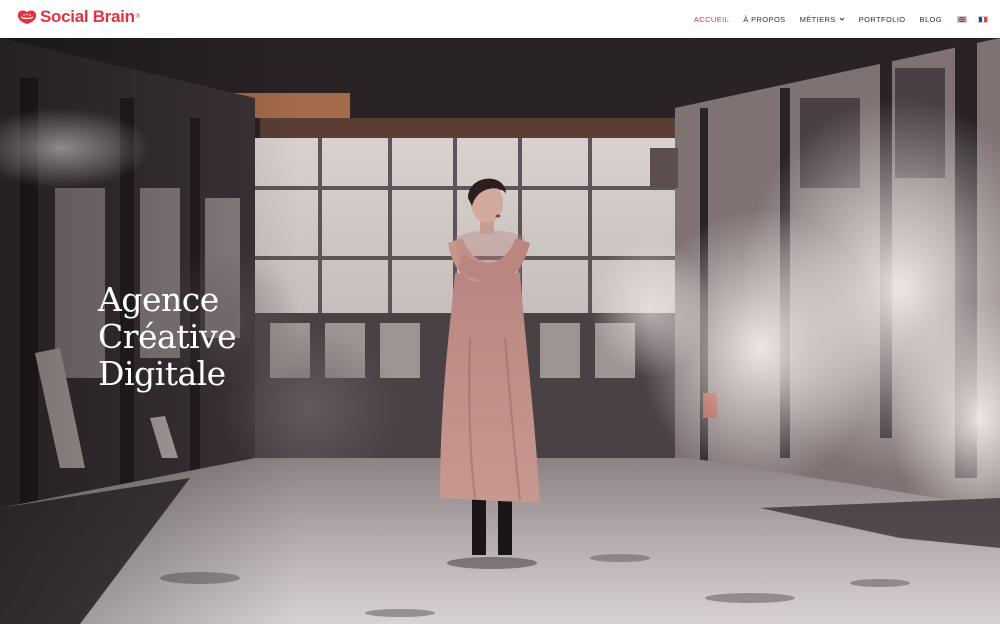 This screenshot has width=1000, height=624. Describe the element at coordinates (817, 19) in the screenshot. I see `nav-item-metiers-label: MÉTIERS` at that location.